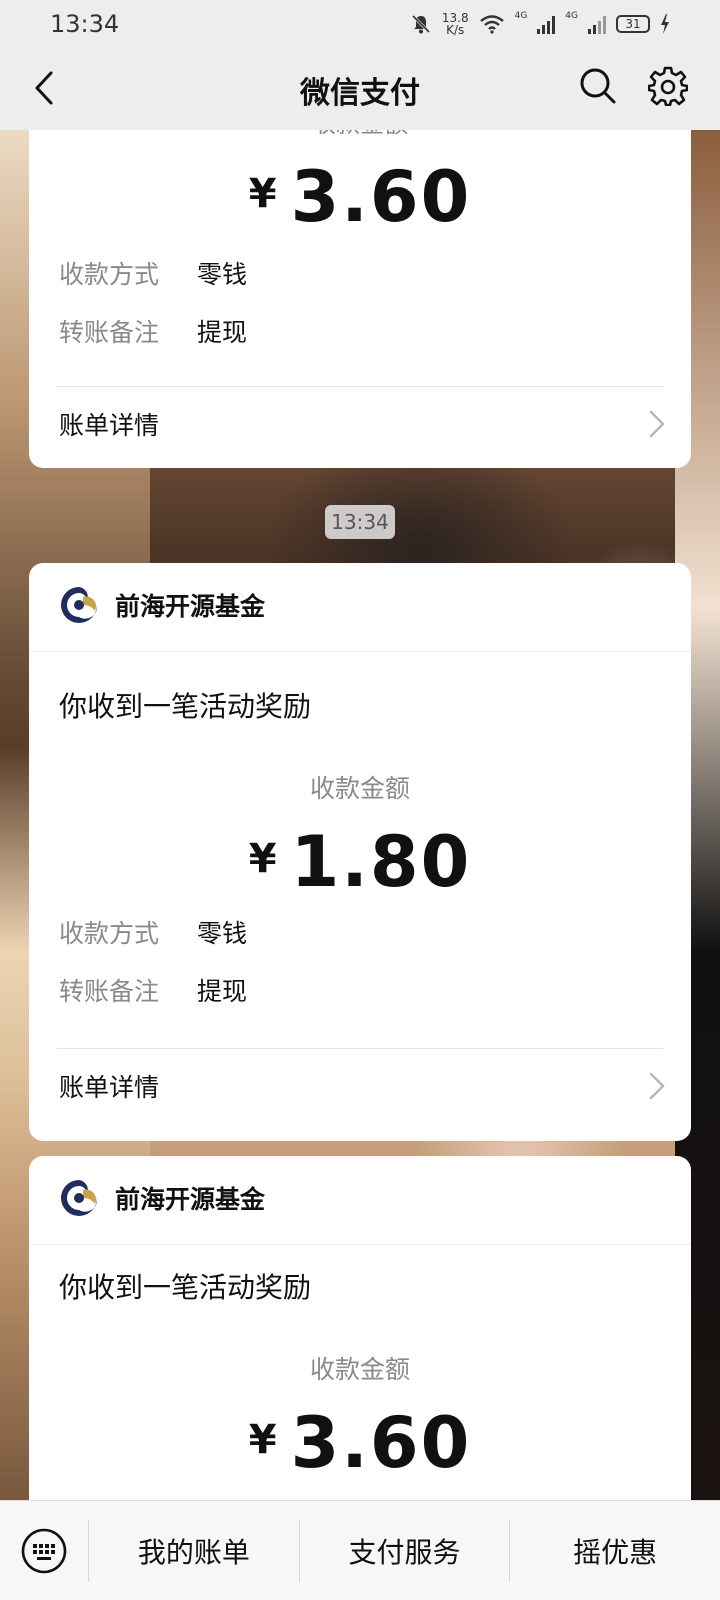  I want to click on amount: ¥ 1.80, so click(360, 862).